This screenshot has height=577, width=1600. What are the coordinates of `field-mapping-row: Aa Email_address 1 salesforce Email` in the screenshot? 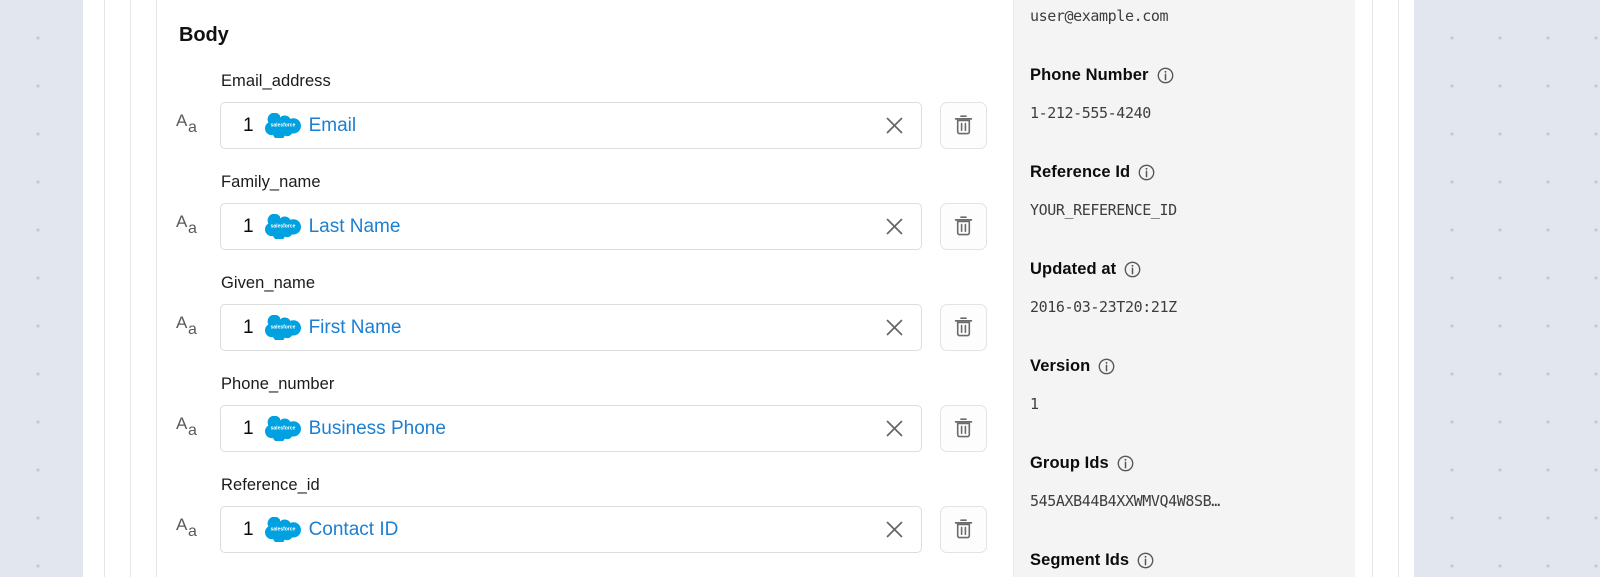 It's located at (585, 122).